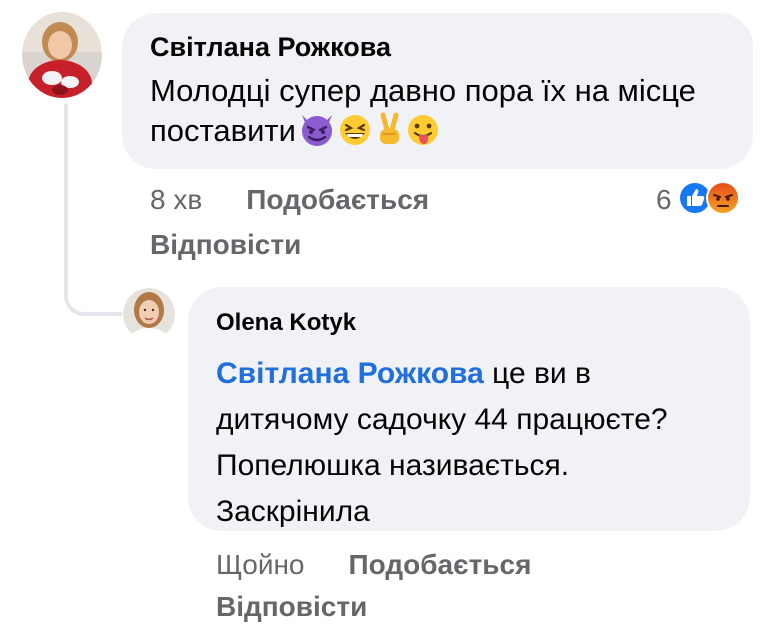 This screenshot has height=624, width=766. What do you see at coordinates (469, 323) in the screenshot?
I see `reply-author: Olena Kotyk` at bounding box center [469, 323].